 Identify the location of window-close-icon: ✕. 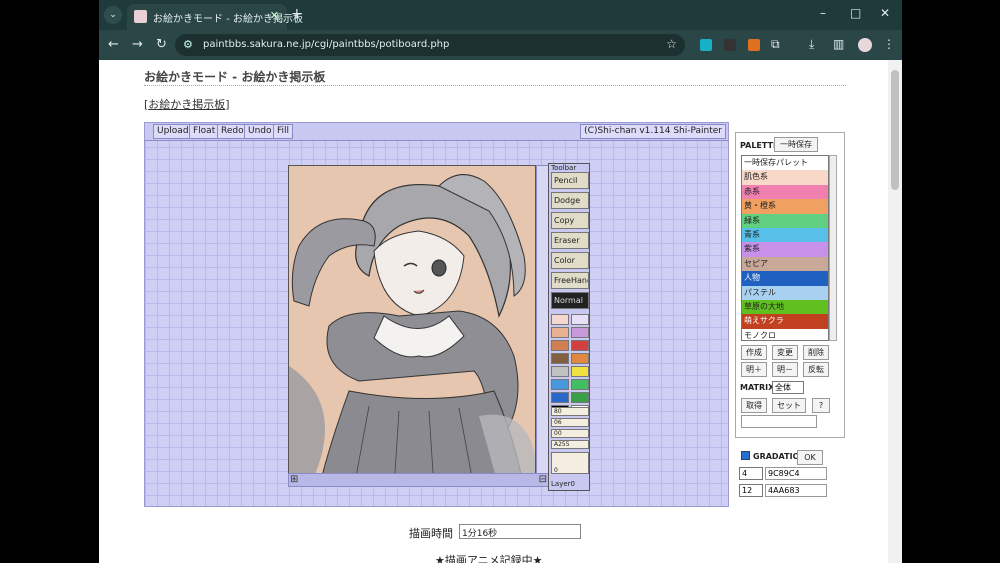
(885, 13).